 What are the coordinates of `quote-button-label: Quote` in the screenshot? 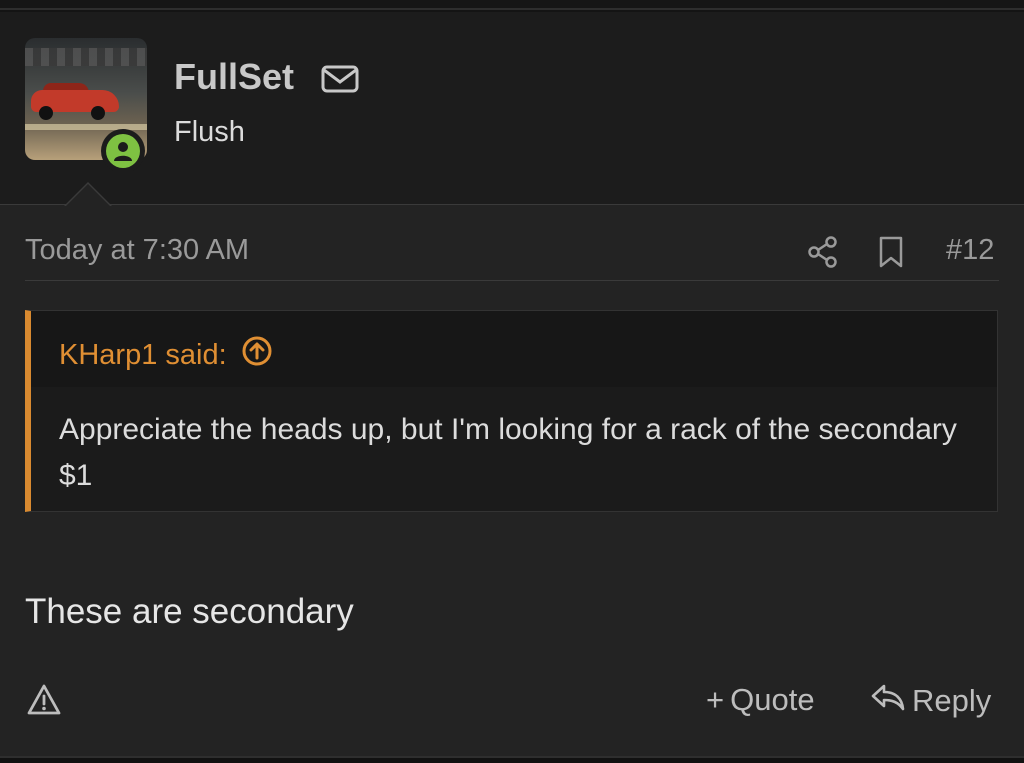 It's located at (772, 699).